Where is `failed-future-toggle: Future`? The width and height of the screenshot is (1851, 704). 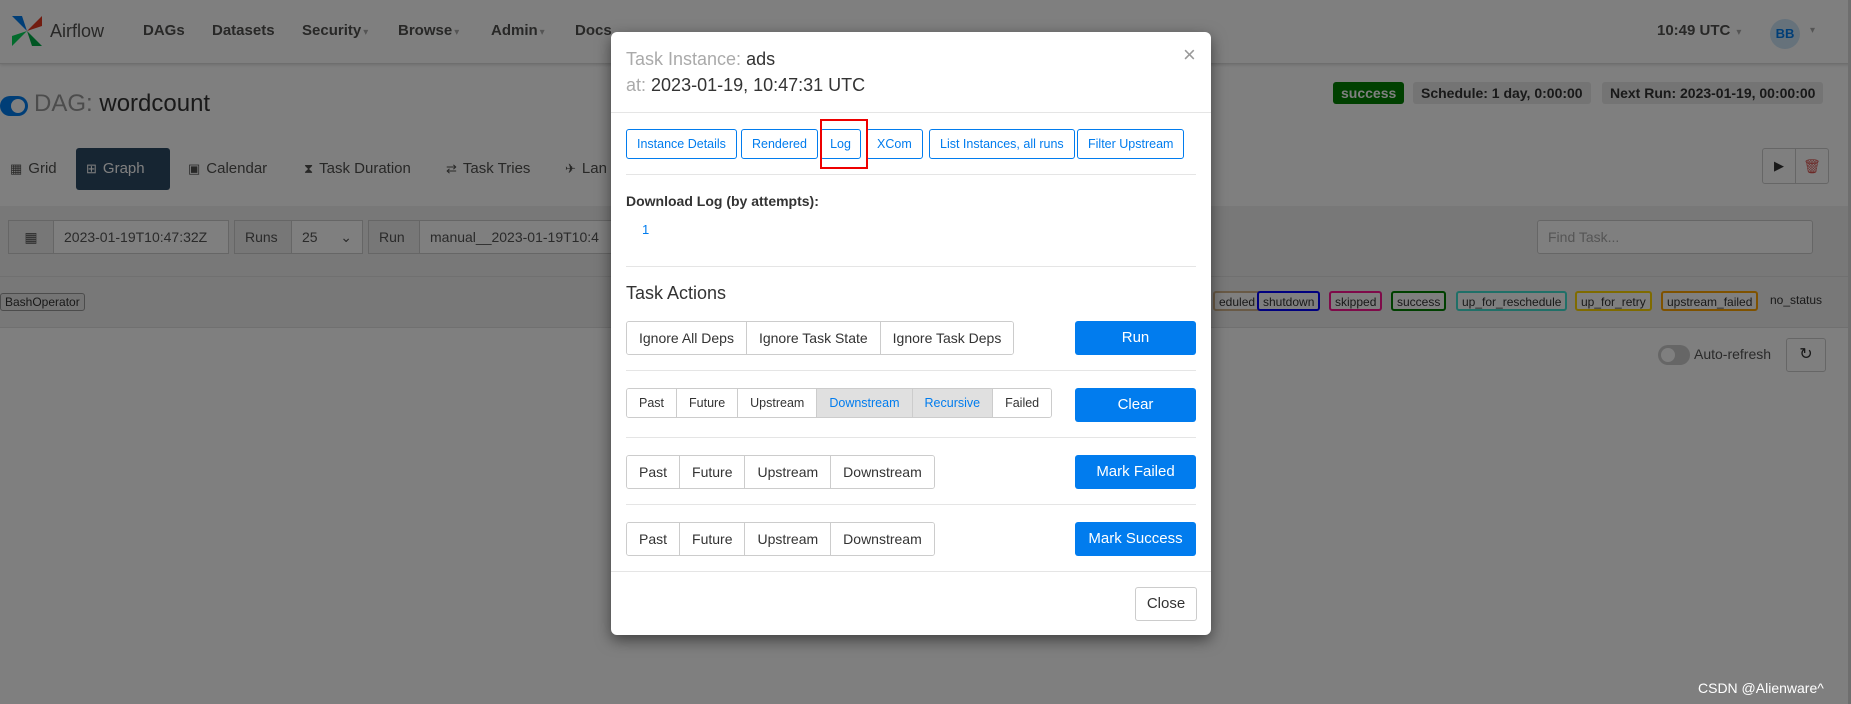
failed-future-toggle: Future is located at coordinates (713, 472).